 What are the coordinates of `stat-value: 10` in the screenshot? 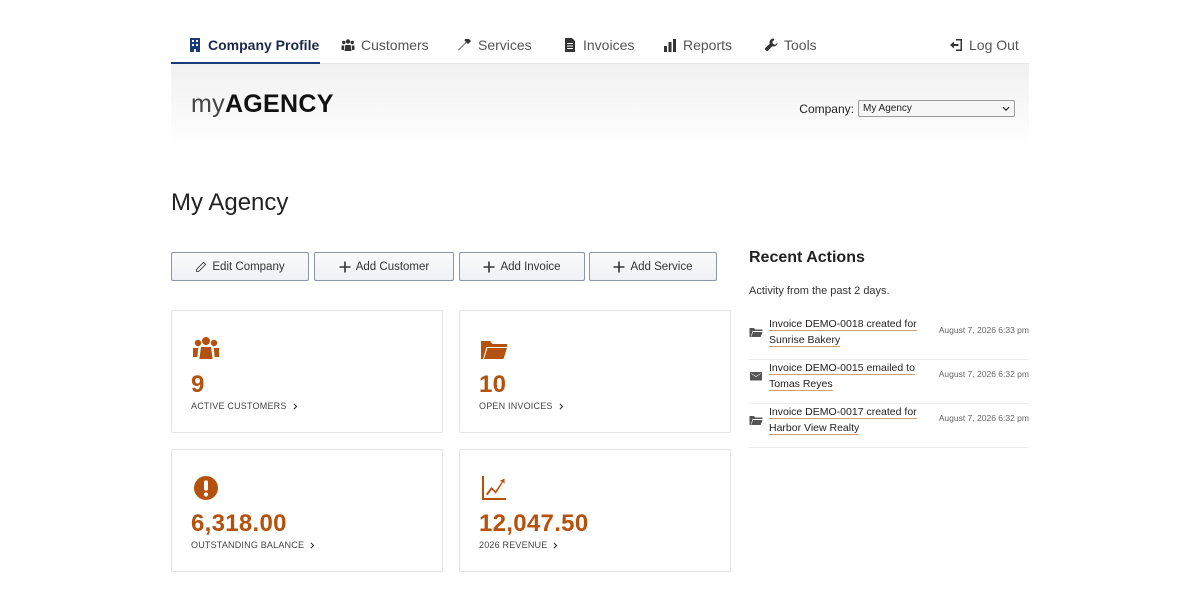 It's located at (493, 384).